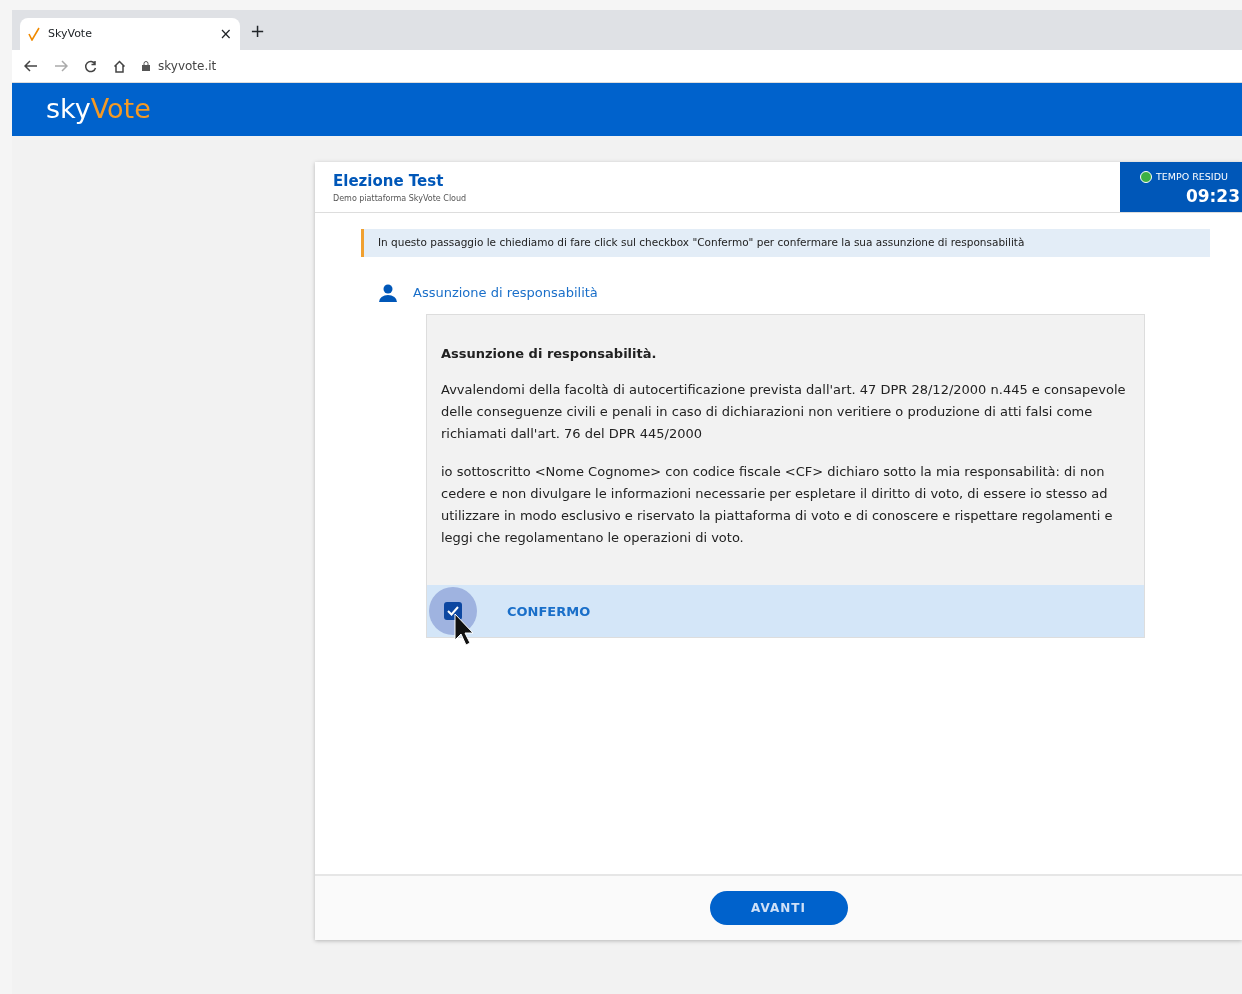 The height and width of the screenshot is (994, 1242). What do you see at coordinates (549, 354) in the screenshot?
I see `declaration-heading: Assunzione di responsabilità.` at bounding box center [549, 354].